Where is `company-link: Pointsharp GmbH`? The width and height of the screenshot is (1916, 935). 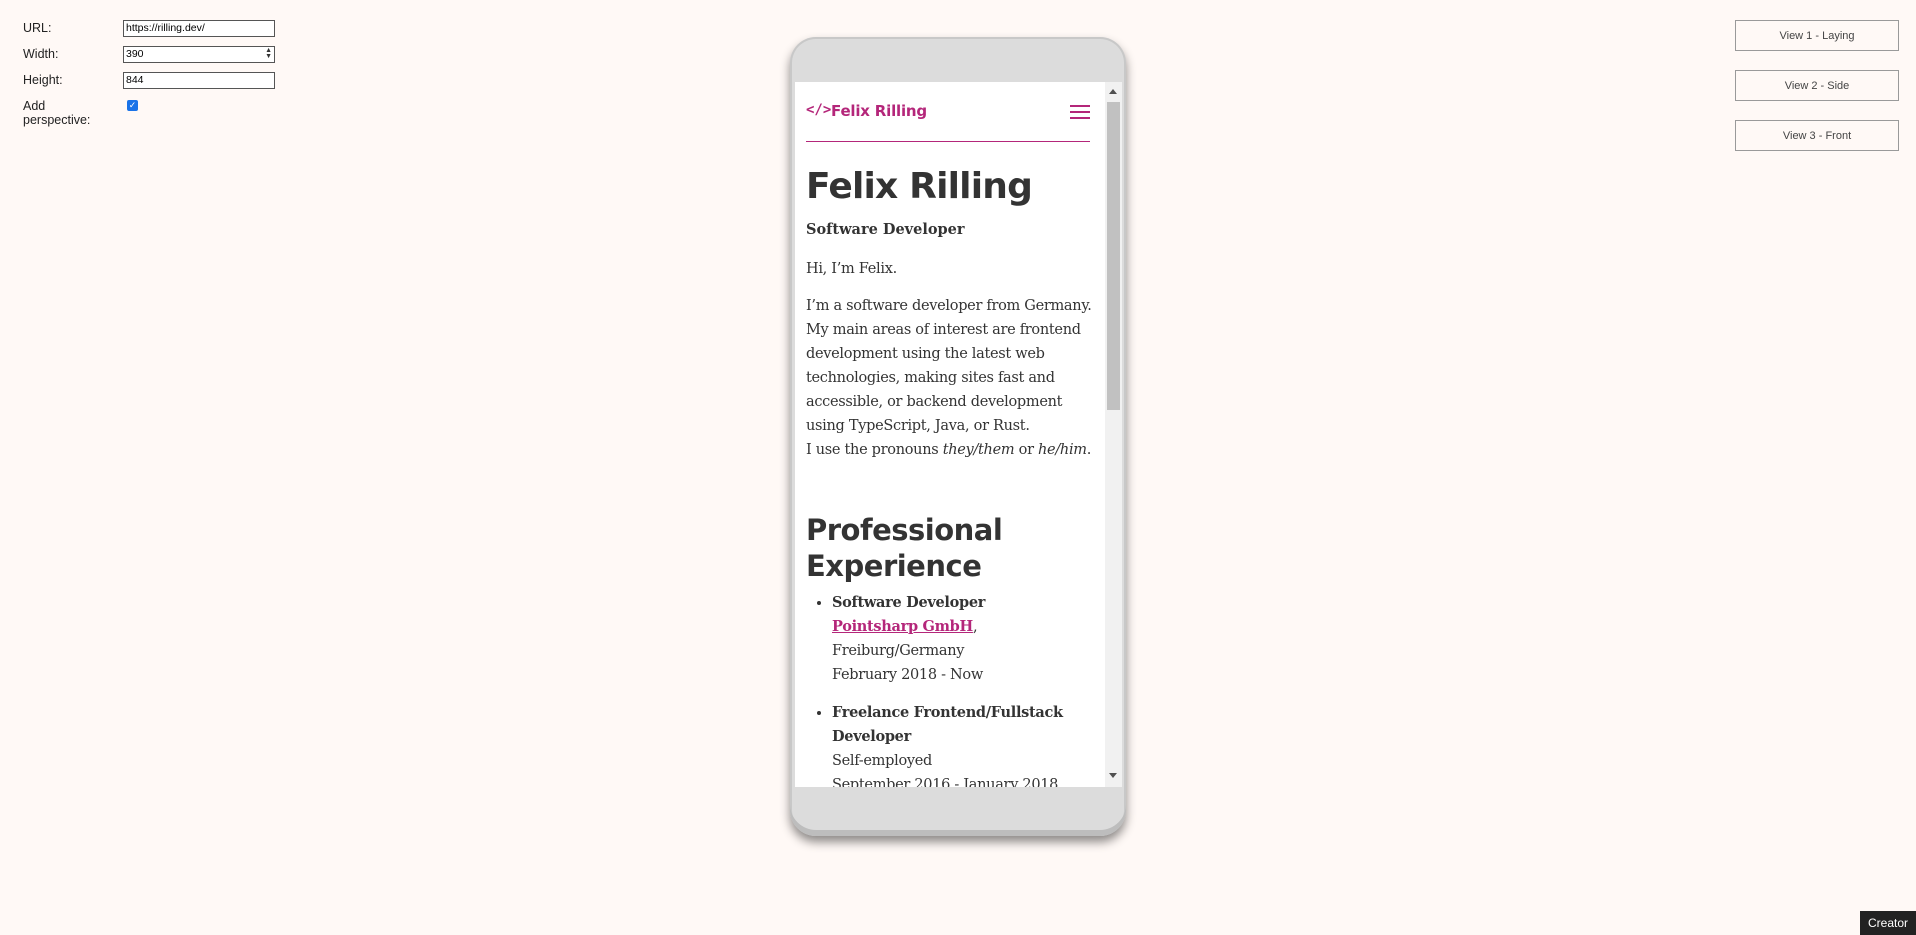
company-link: Pointsharp GmbH is located at coordinates (902, 626).